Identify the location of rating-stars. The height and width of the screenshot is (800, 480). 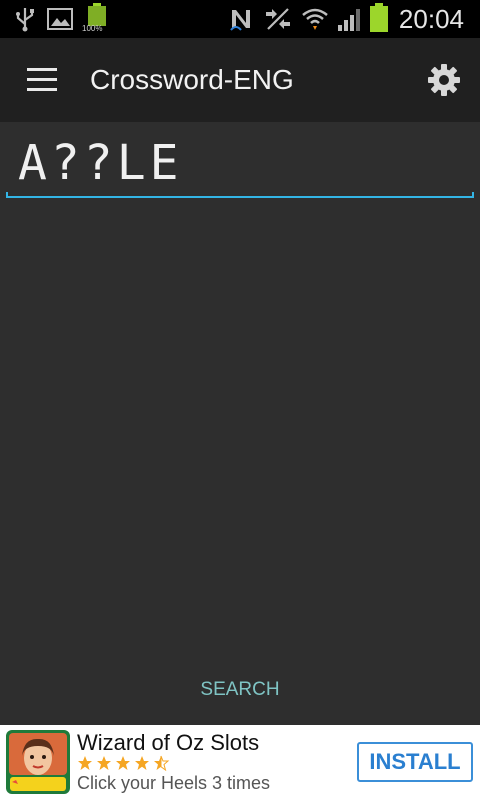
(124, 763).